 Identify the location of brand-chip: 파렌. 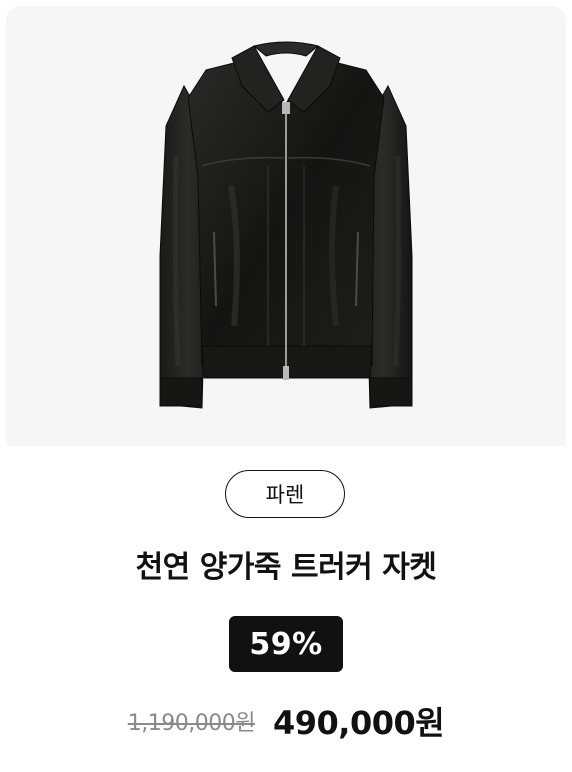
(285, 494).